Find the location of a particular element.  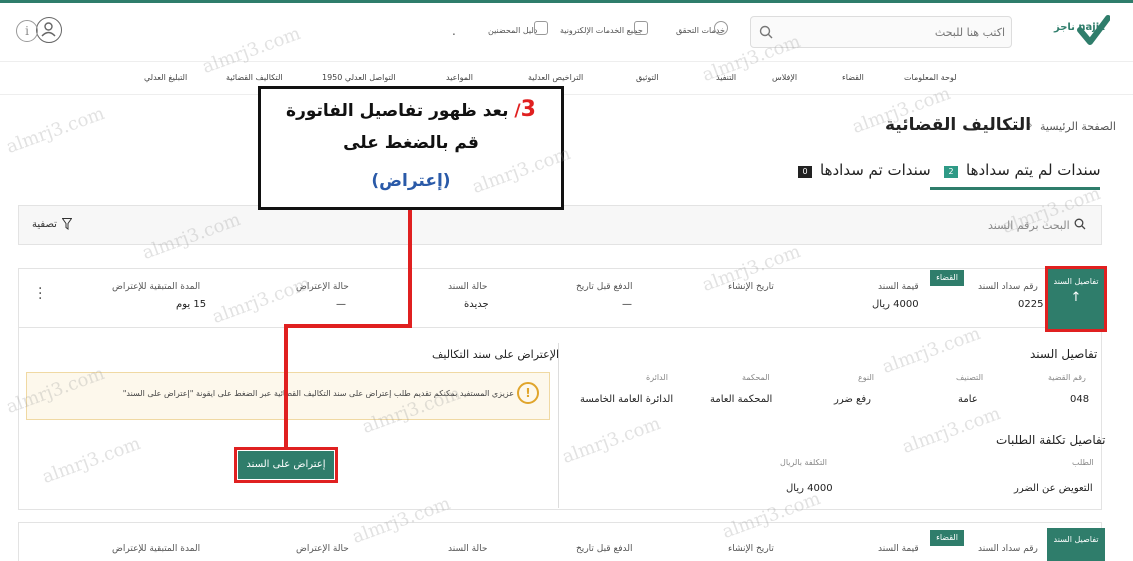

shield-check-icon is located at coordinates (721, 28).